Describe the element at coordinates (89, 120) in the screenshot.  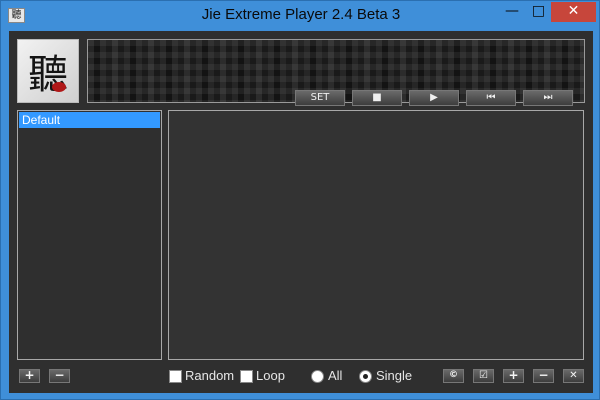
I see `playlist-item-default: Default` at that location.